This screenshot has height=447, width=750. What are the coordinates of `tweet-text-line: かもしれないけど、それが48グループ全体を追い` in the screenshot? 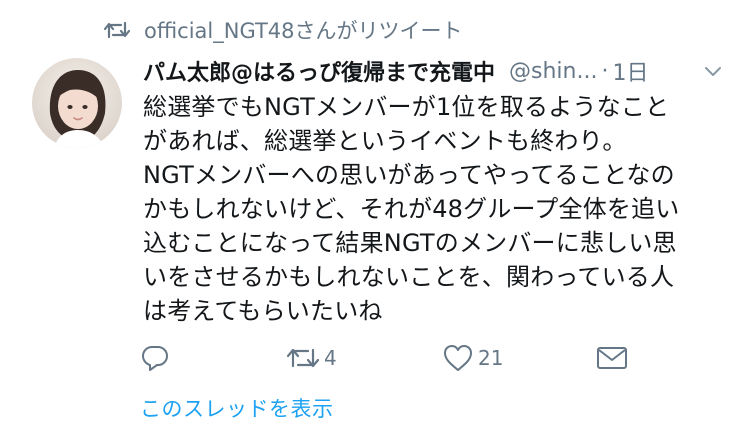 It's located at (411, 209).